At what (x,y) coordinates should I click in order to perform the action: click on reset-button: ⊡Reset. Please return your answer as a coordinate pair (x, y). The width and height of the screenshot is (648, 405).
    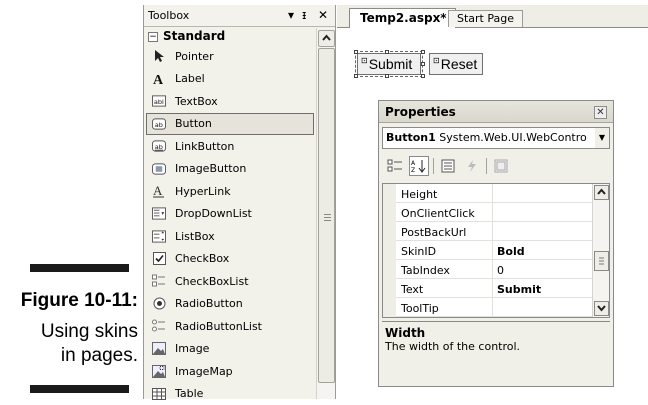
    Looking at the image, I should click on (456, 64).